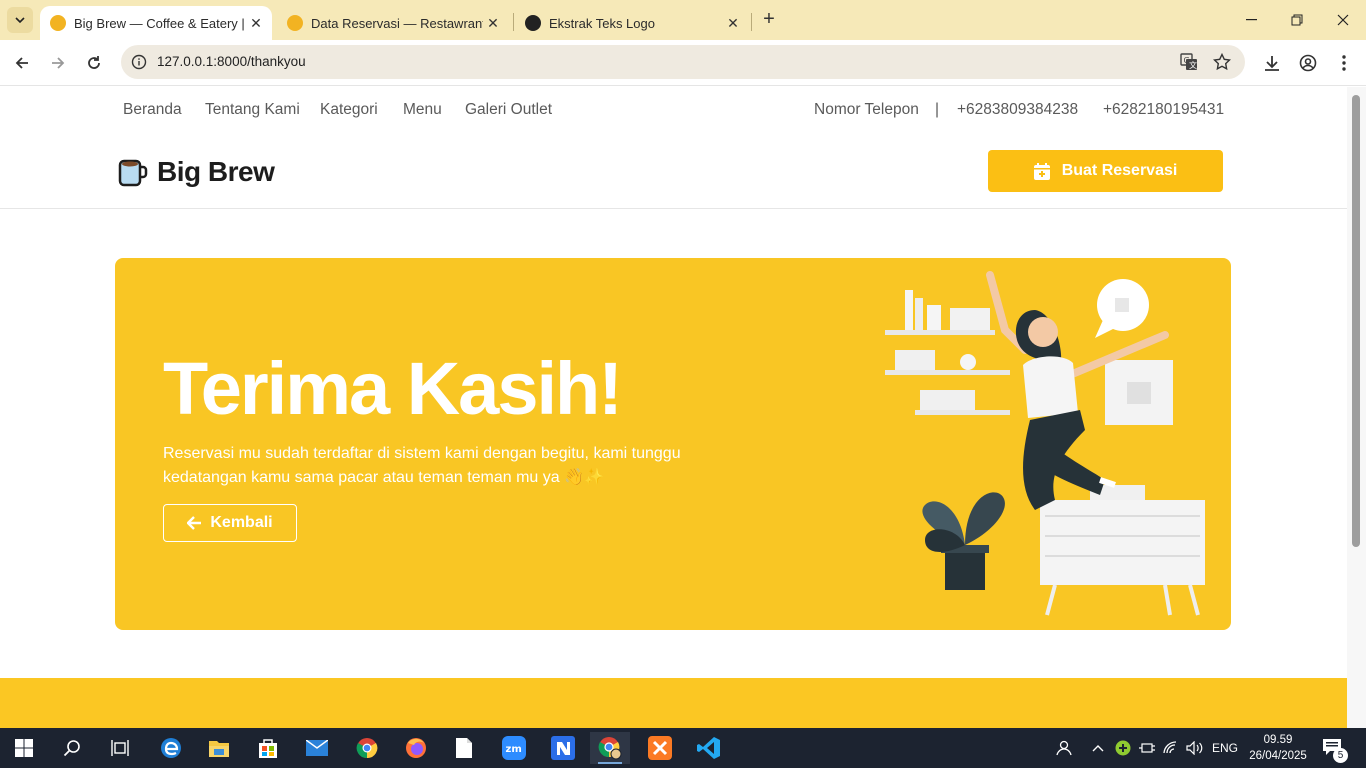 The width and height of the screenshot is (1366, 768). I want to click on speaker-icon, so click(1194, 748).